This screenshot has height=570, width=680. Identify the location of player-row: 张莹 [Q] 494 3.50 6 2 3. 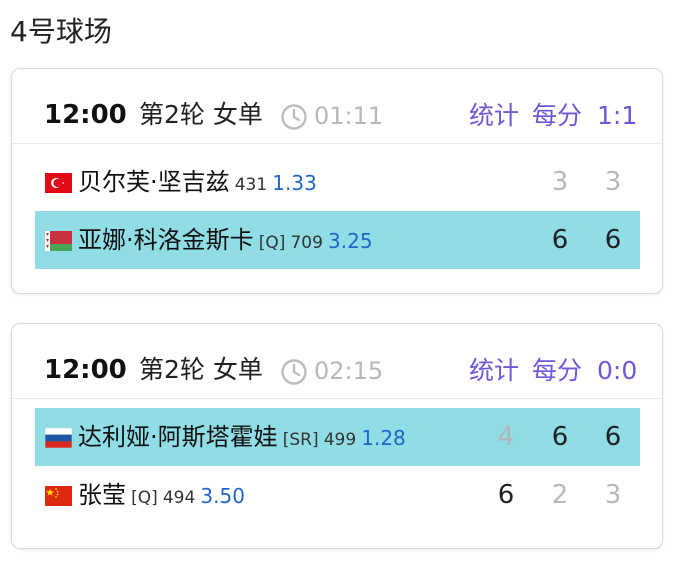
(337, 495).